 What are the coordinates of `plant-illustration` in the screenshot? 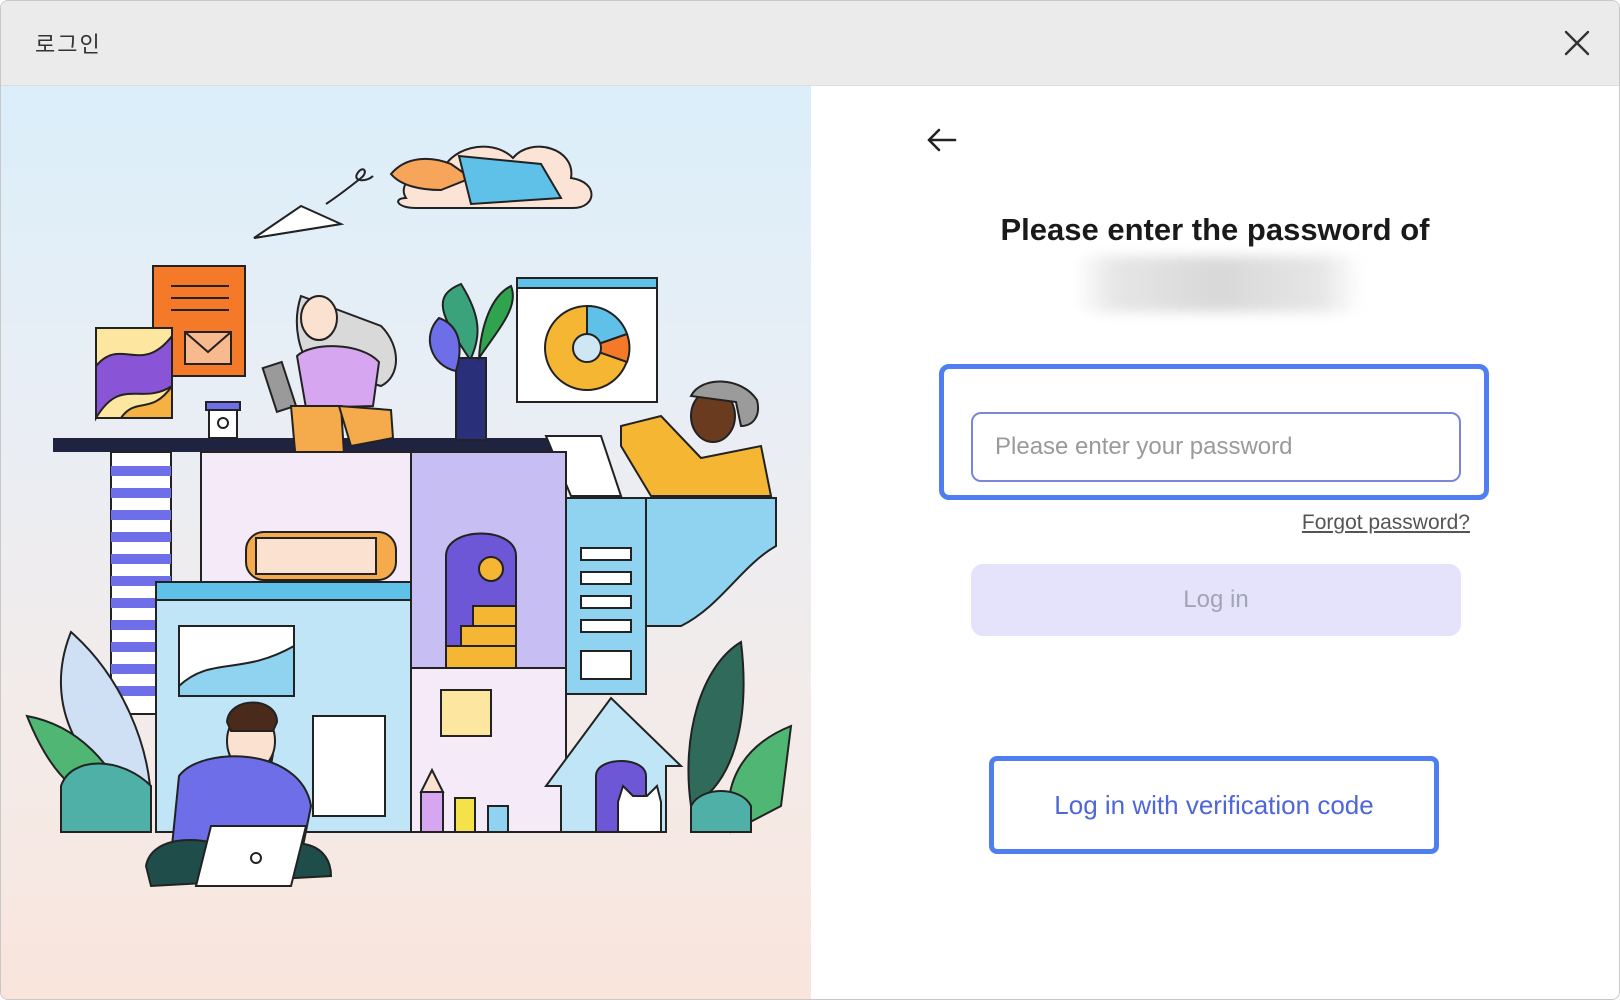 It's located at (471, 361).